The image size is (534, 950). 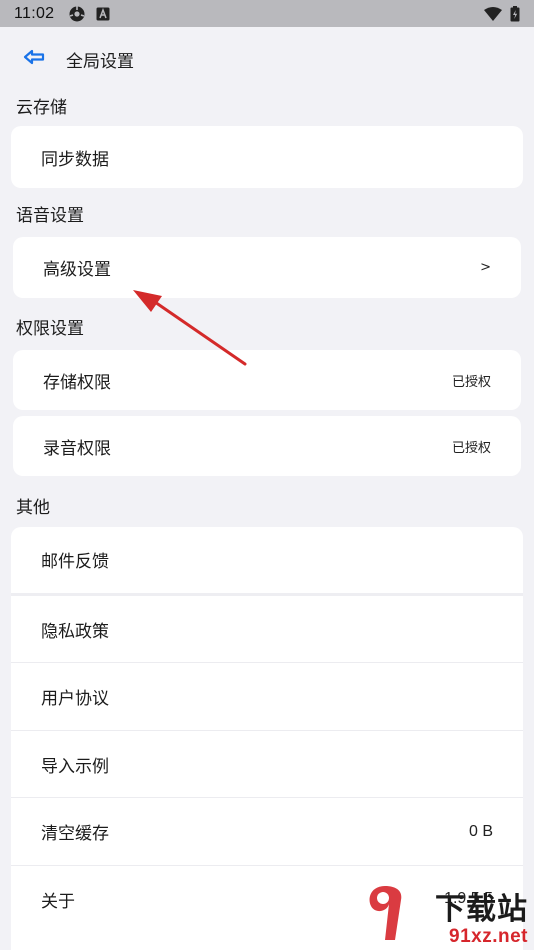 What do you see at coordinates (77, 14) in the screenshot?
I see `sync-icon` at bounding box center [77, 14].